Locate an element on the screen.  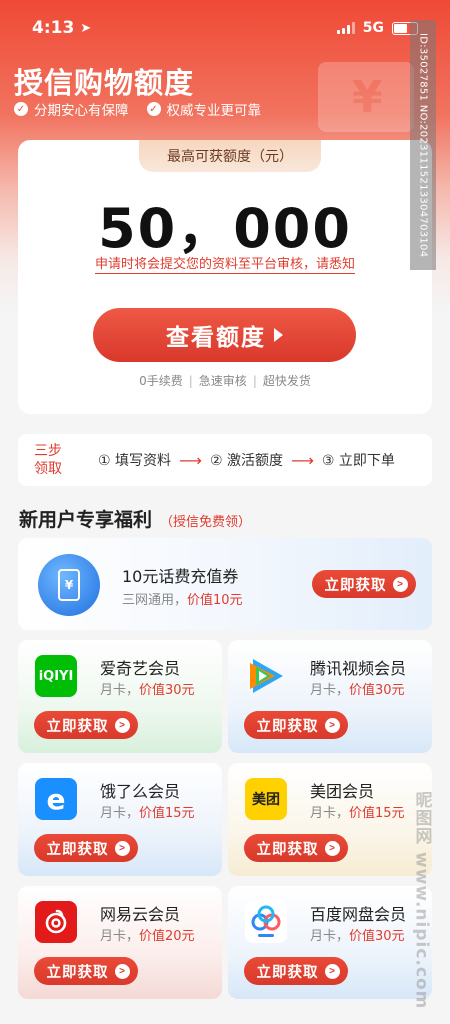
section-heading: 新用户专享福利 is located at coordinates (86, 520).